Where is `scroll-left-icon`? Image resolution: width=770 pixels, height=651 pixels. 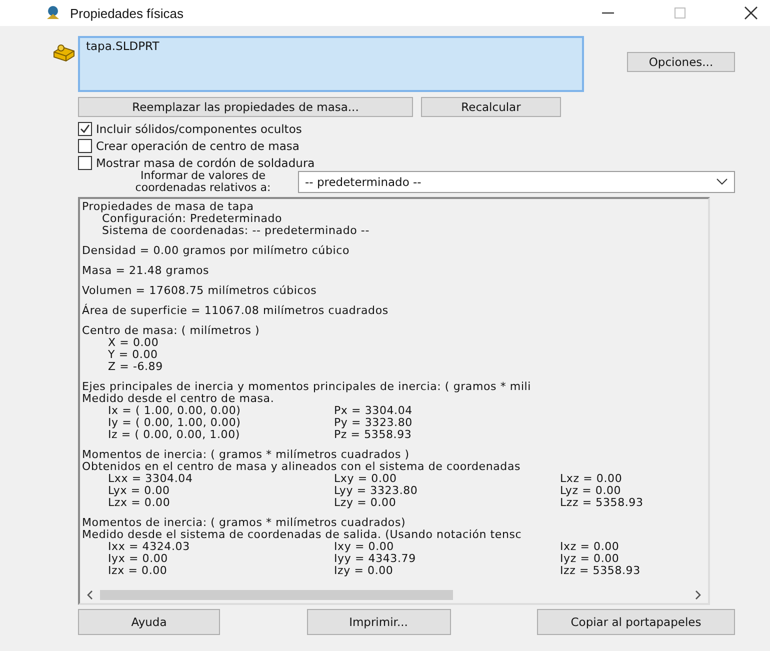 scroll-left-icon is located at coordinates (90, 595).